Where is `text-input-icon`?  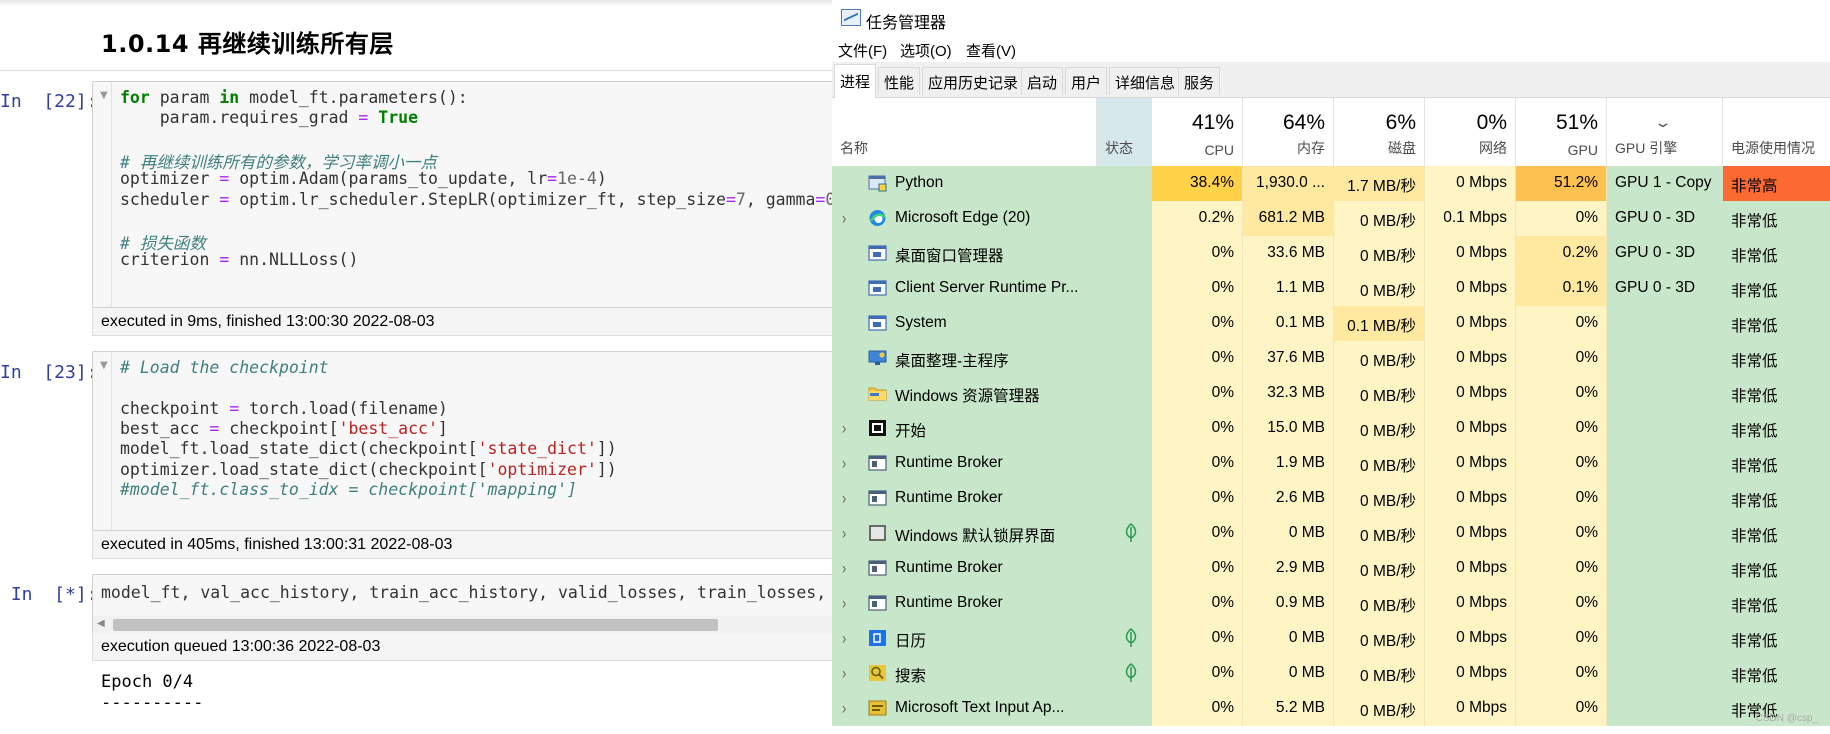 text-input-icon is located at coordinates (877, 708).